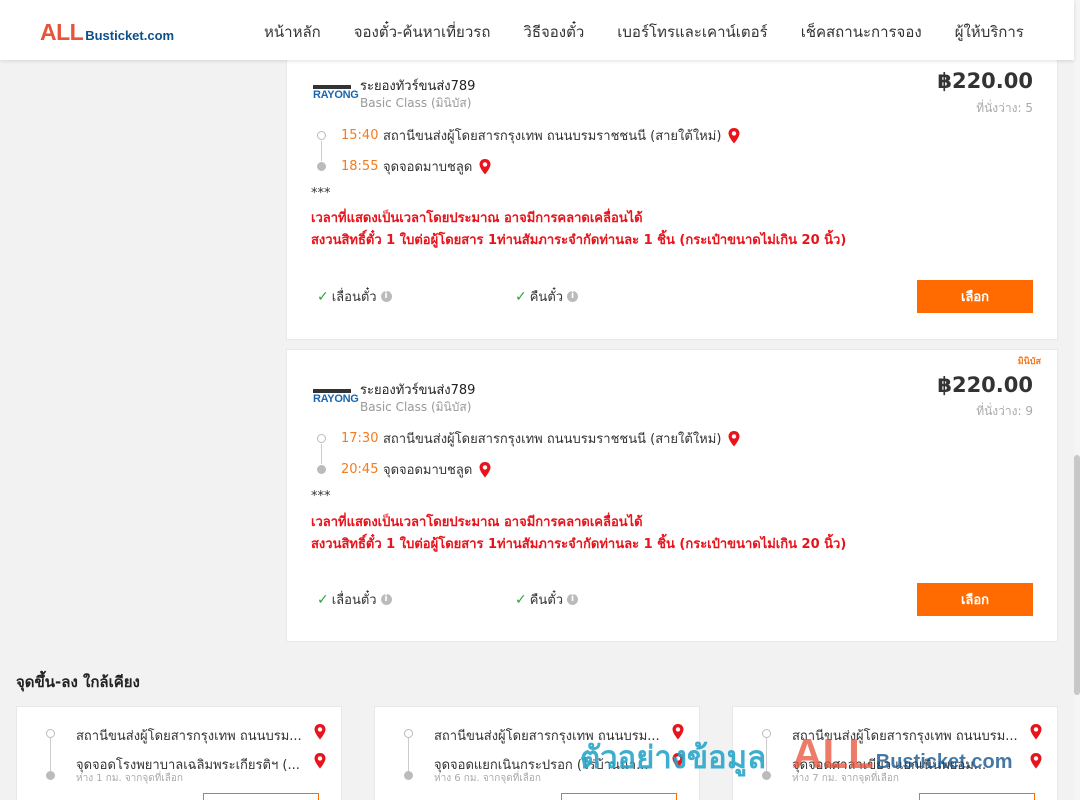 This screenshot has width=1080, height=800. I want to click on nav-operators: ผู้ให้บริการ, so click(989, 32).